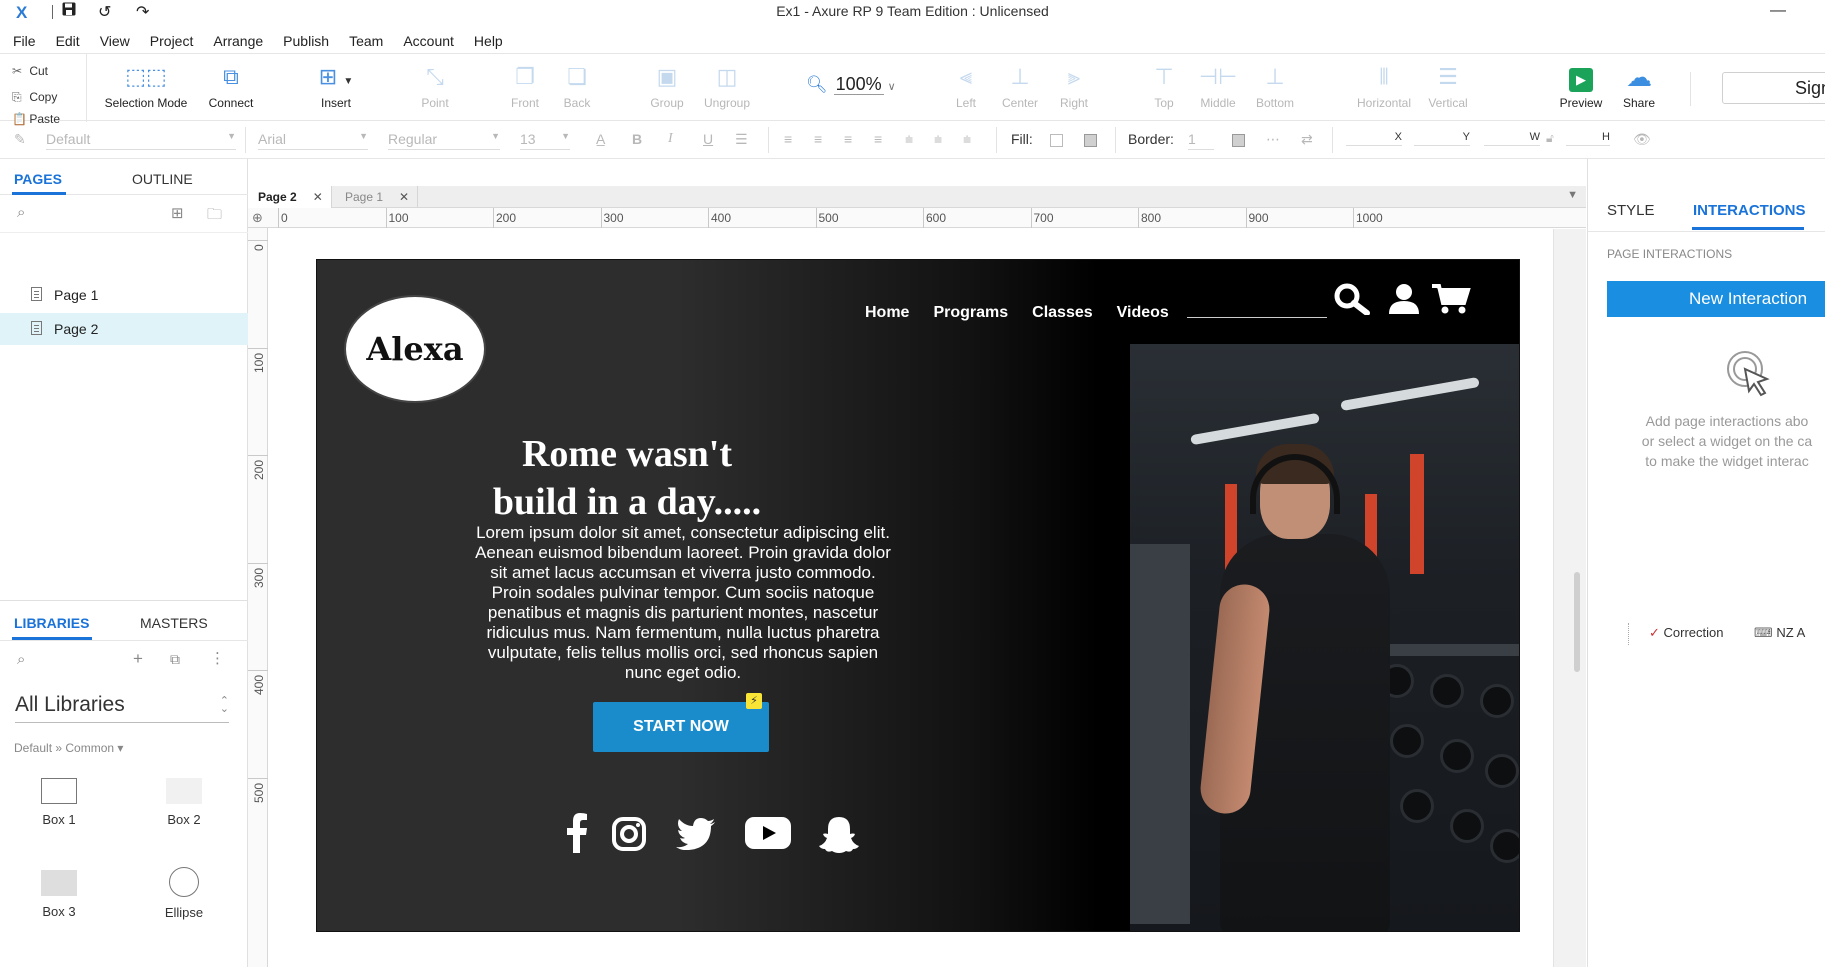 This screenshot has width=1825, height=967. I want to click on ungroup-button: ◫ Ungroup, so click(727, 86).